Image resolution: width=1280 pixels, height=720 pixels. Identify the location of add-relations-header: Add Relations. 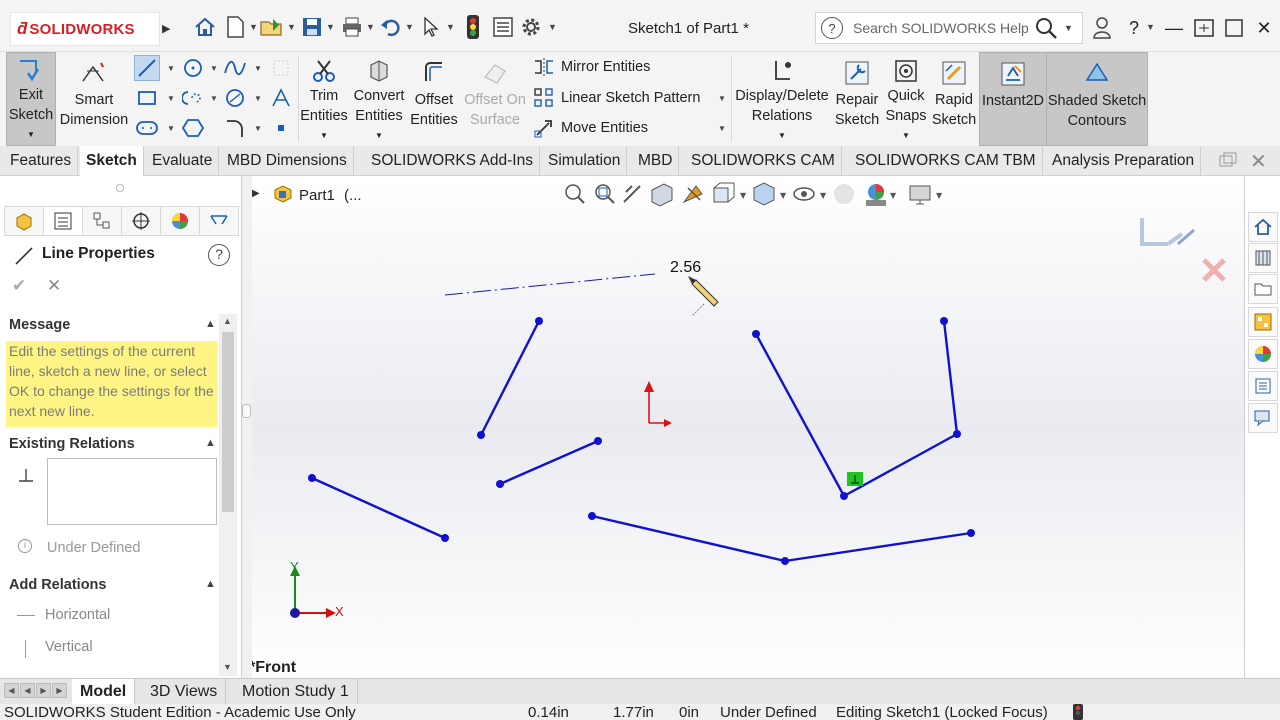
(57, 585).